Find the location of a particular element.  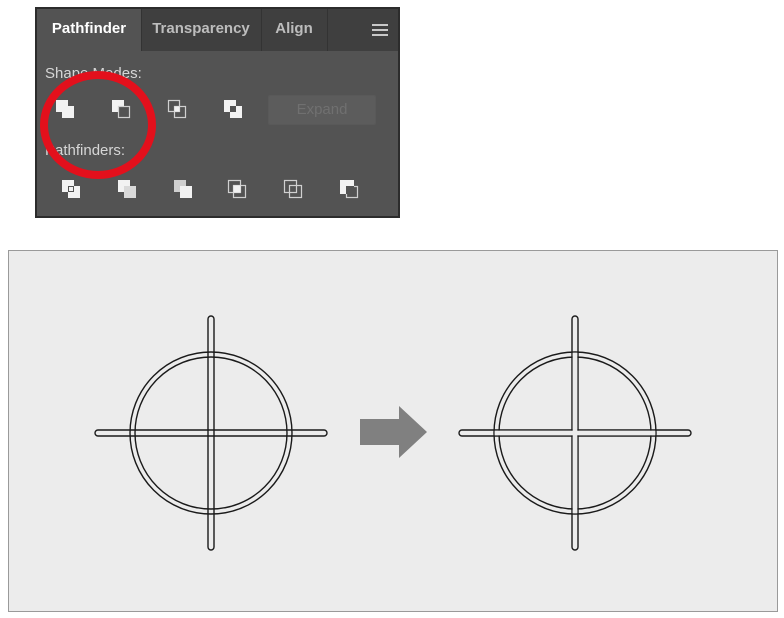

arrow-right-icon is located at coordinates (393, 432).